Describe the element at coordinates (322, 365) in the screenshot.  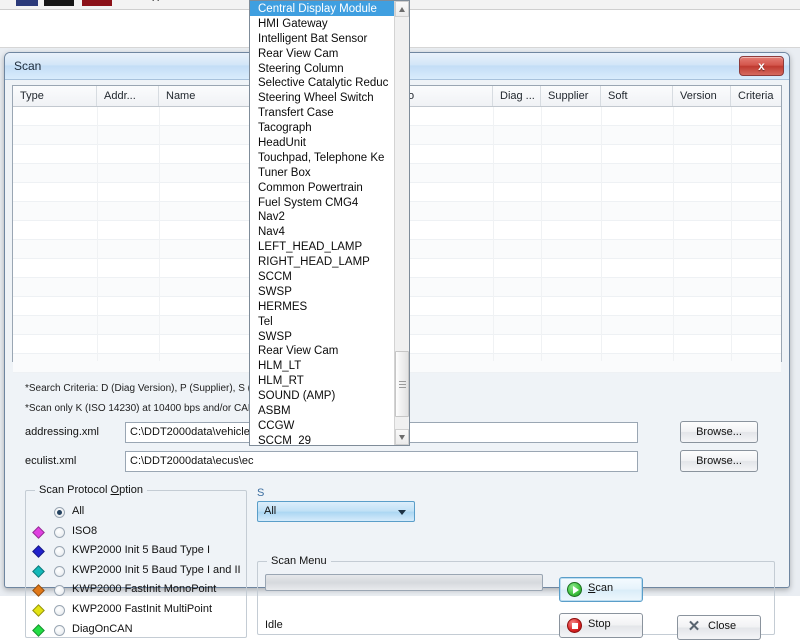
I see `dropdown-item: HLM_LT` at that location.